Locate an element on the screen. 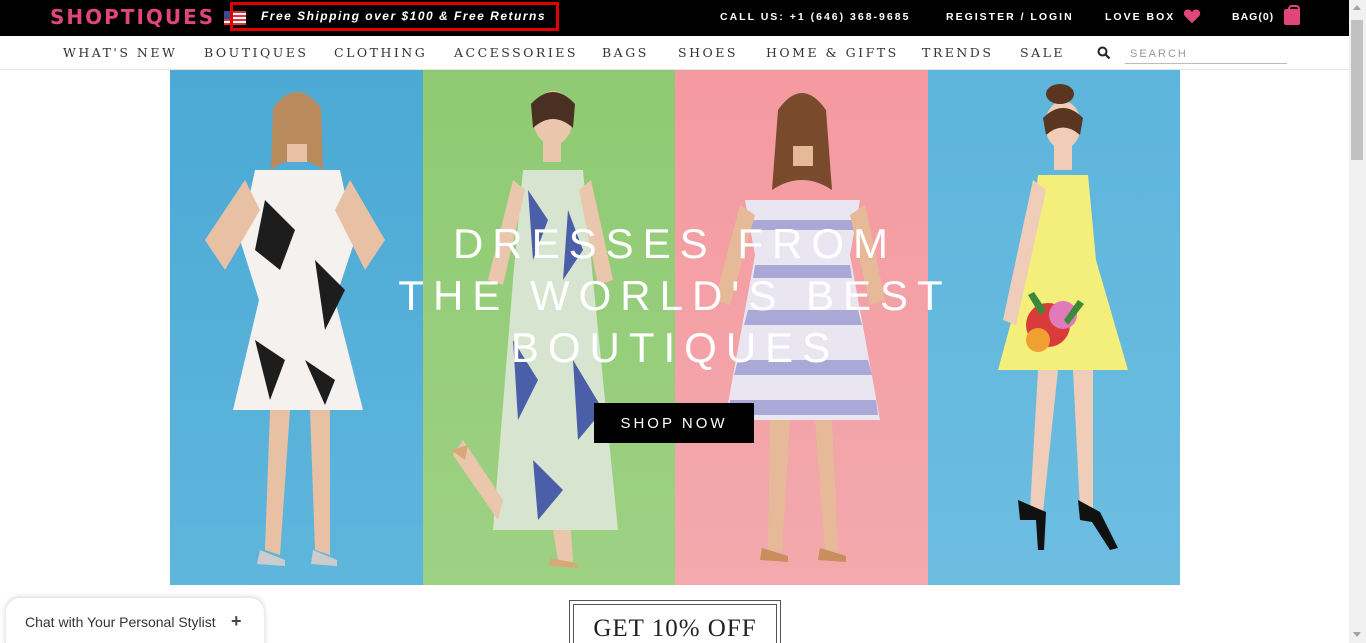 This screenshot has width=1366, height=643. search-icon is located at coordinates (1104, 53).